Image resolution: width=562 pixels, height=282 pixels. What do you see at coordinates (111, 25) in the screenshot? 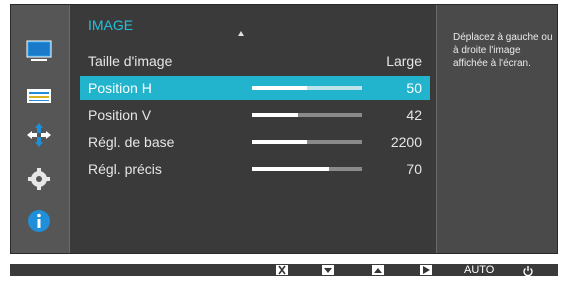
I see `menu-title: IMAGE` at bounding box center [111, 25].